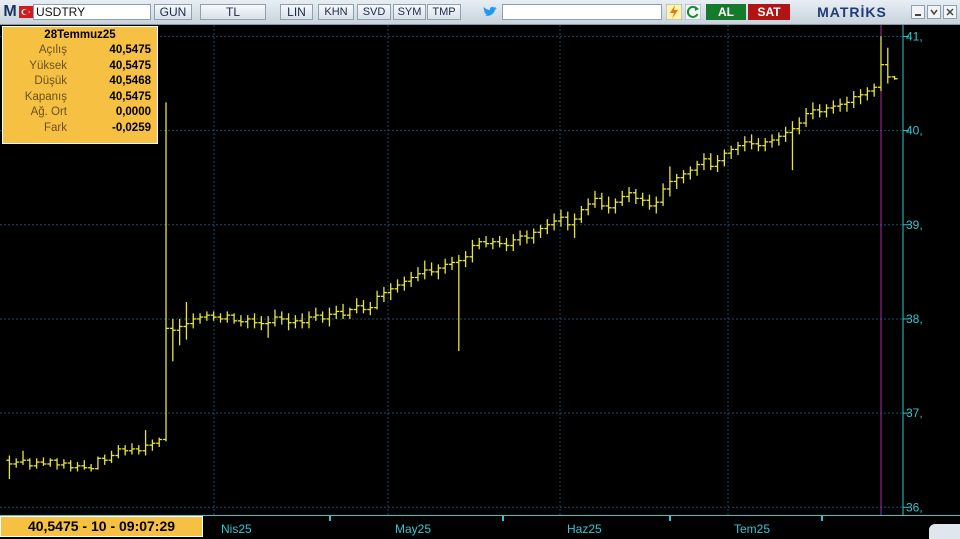  Describe the element at coordinates (80, 51) in the screenshot. I see `info-row-open: Açılış 40,5475` at that location.